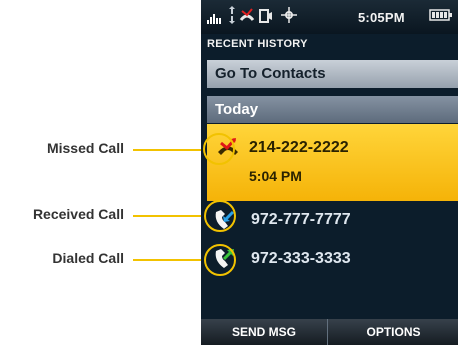  What do you see at coordinates (301, 219) in the screenshot?
I see `call-number: 972-777-7777` at bounding box center [301, 219].